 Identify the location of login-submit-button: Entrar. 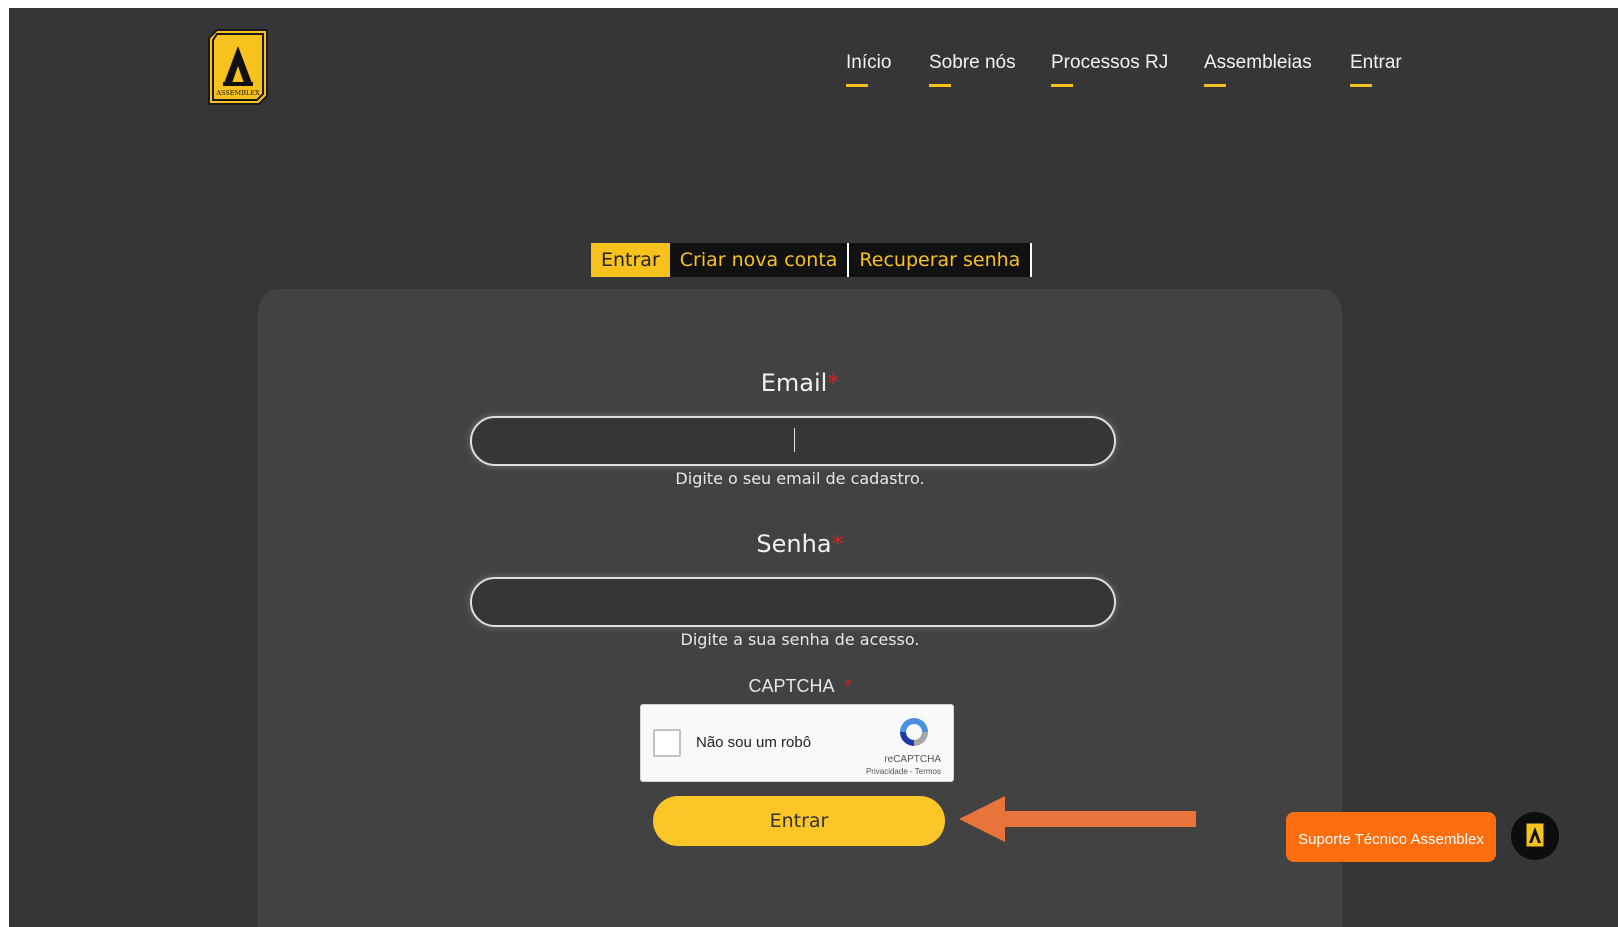
(799, 821).